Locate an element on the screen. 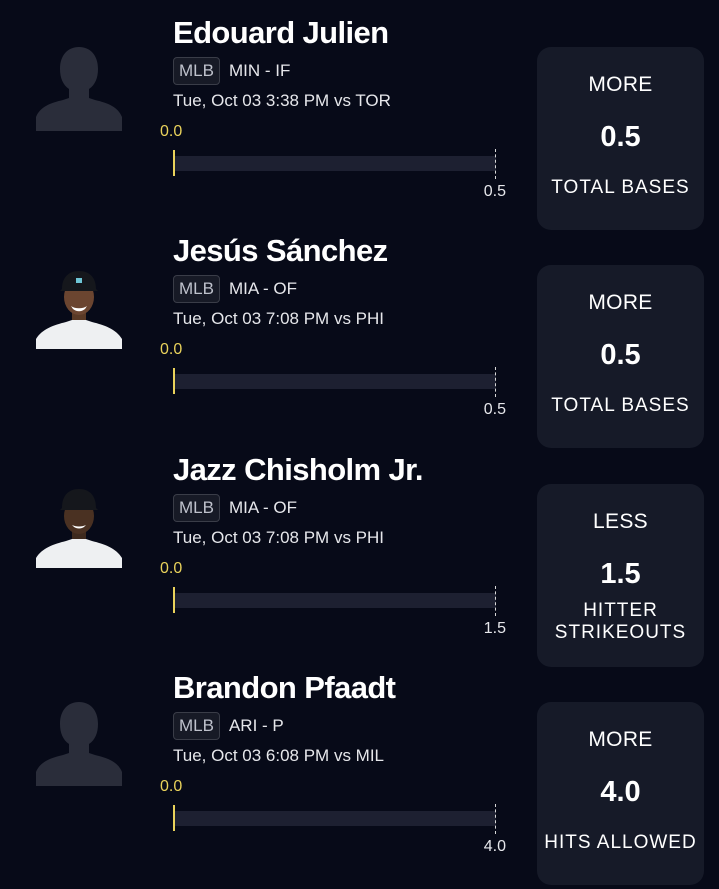  projection-line: 1.5 is located at coordinates (620, 574).